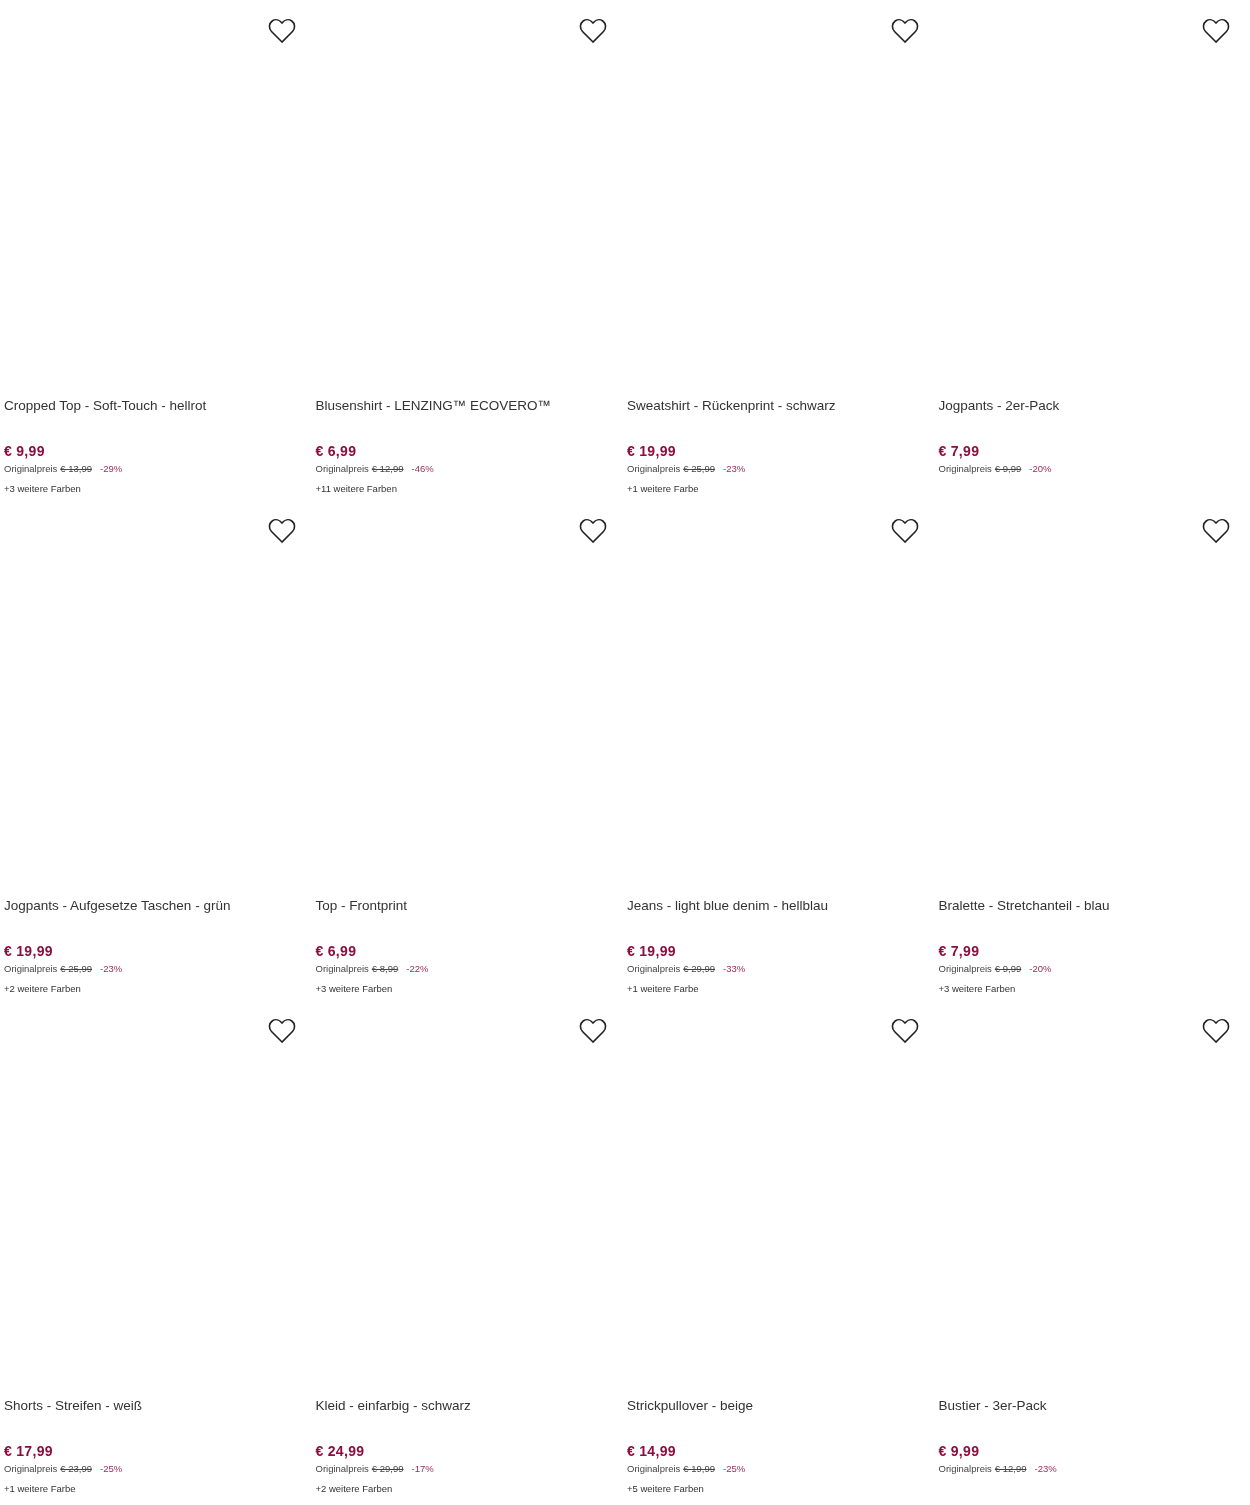  What do you see at coordinates (666, 1489) in the screenshot?
I see `more-colors-text: +5 weitere Farben` at bounding box center [666, 1489].